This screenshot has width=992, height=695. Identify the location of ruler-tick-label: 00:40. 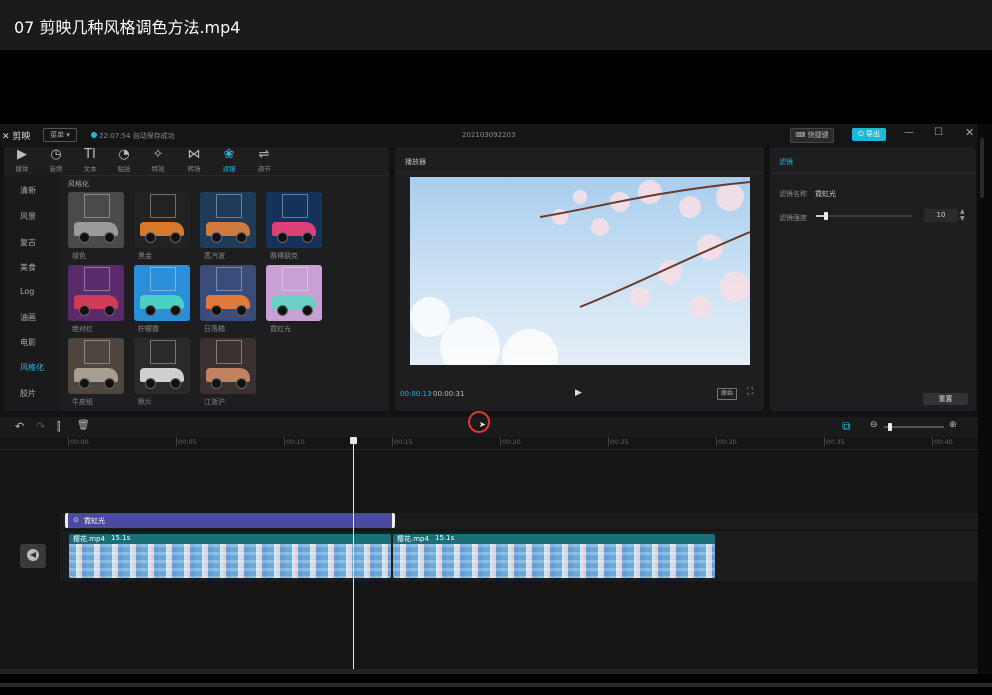
(942, 441).